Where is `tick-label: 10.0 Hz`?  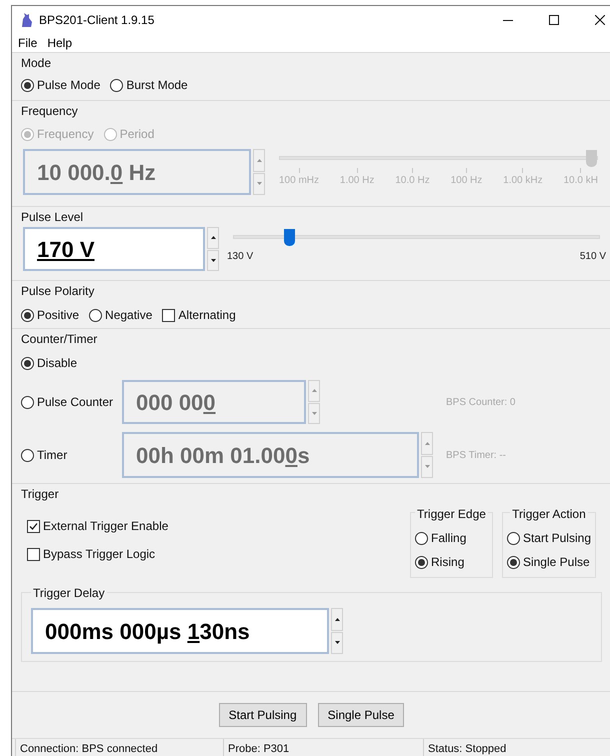
tick-label: 10.0 Hz is located at coordinates (412, 181).